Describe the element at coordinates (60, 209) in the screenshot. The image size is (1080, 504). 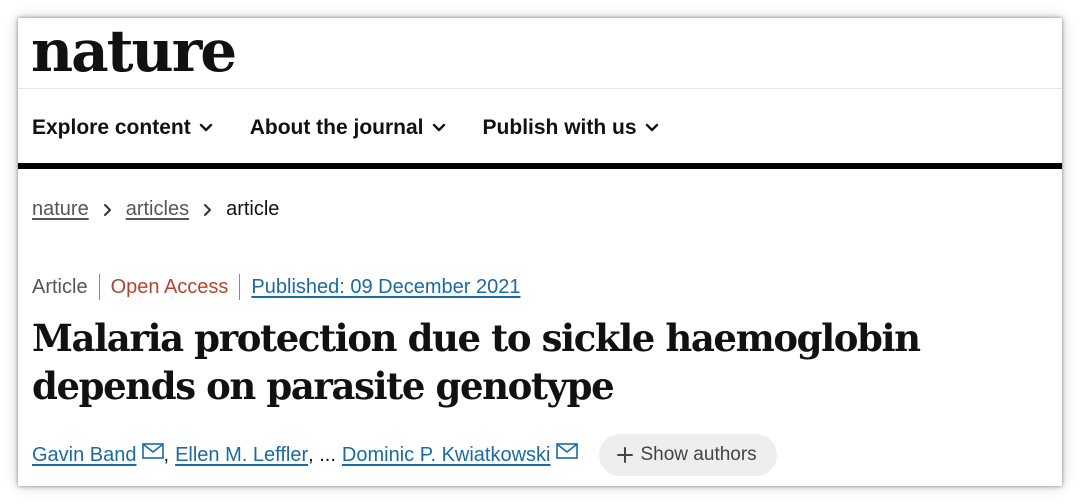
I see `breadcrumb-nature: nature` at that location.